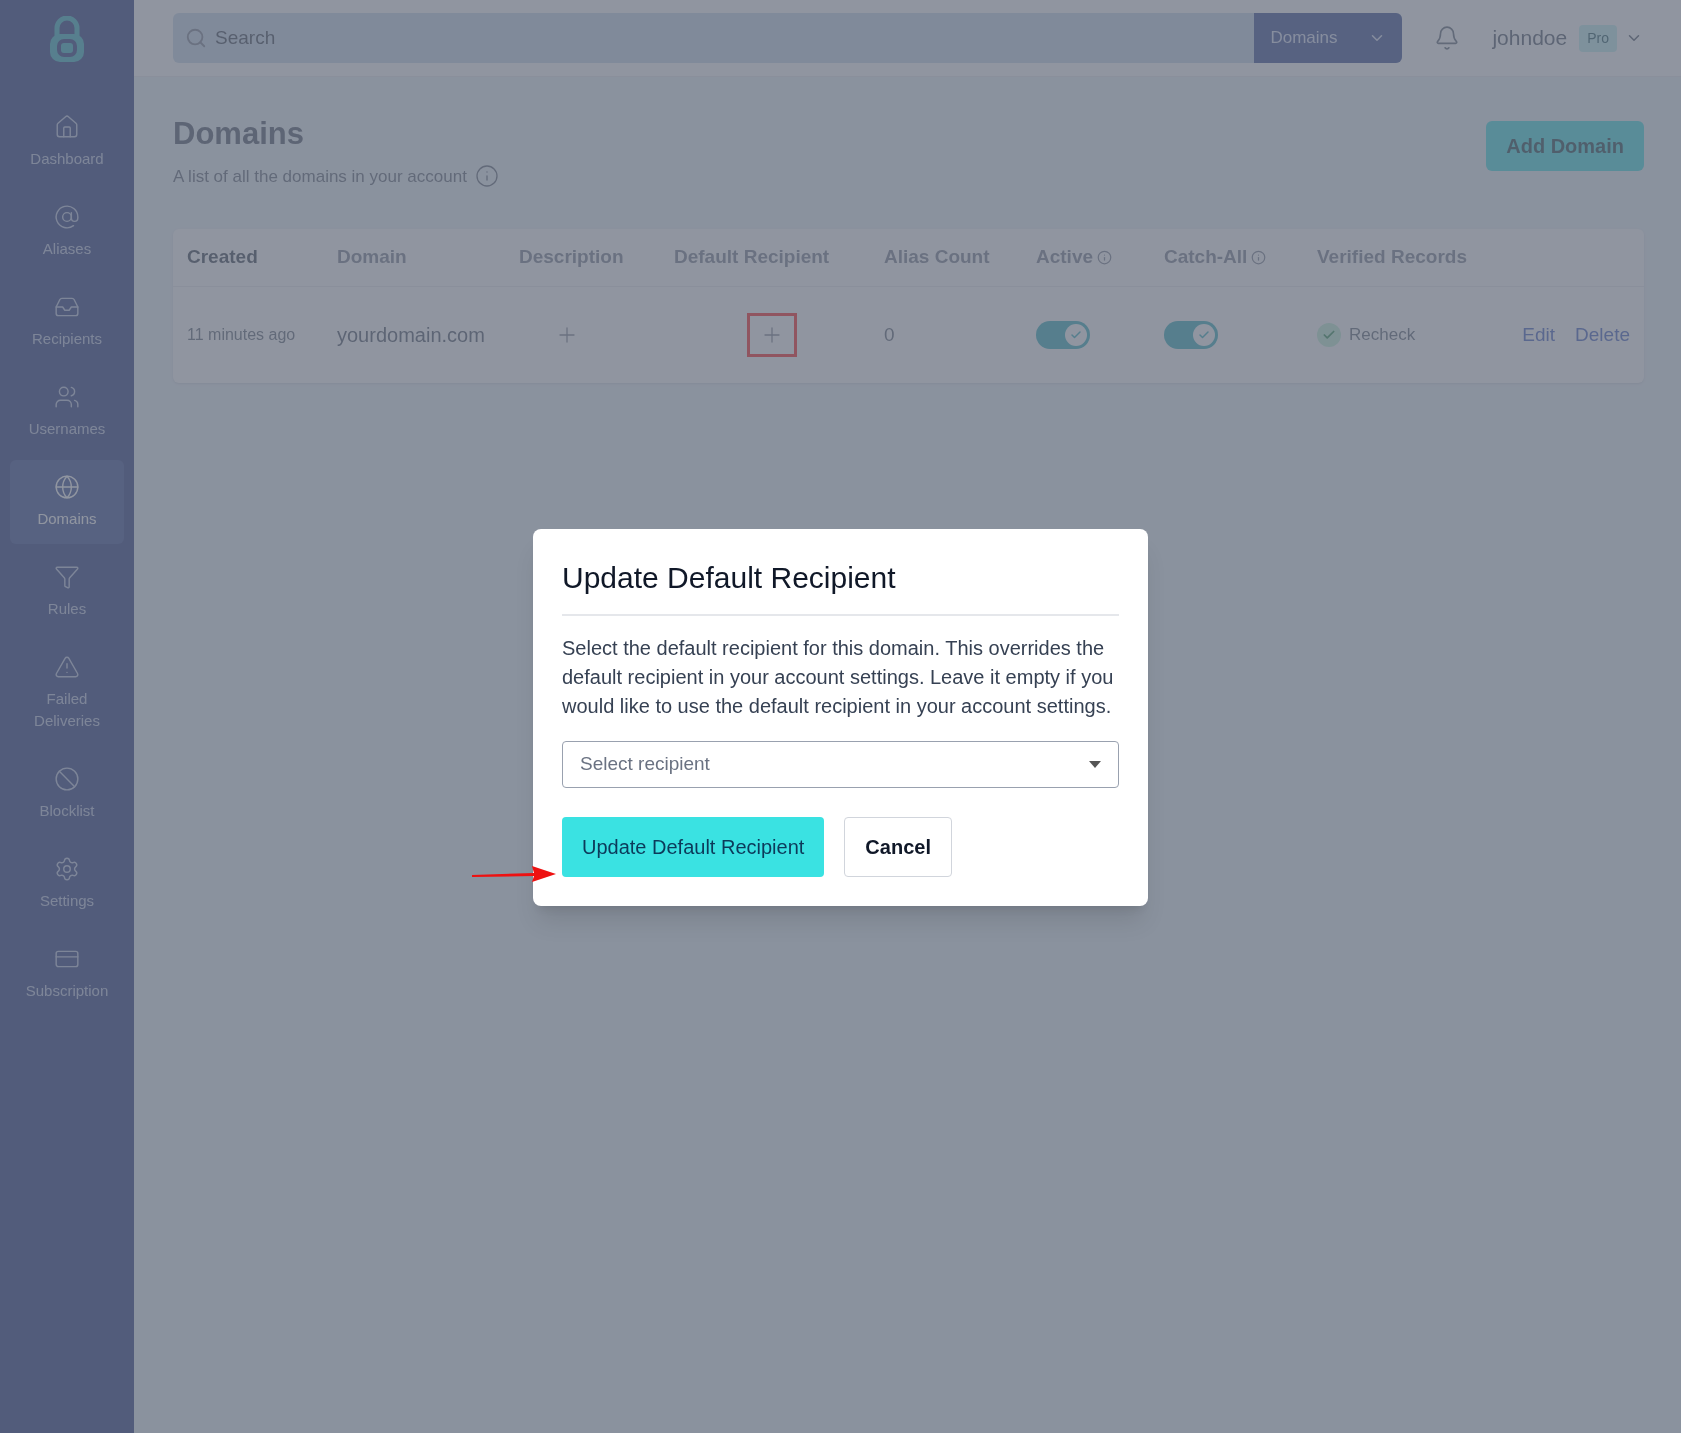 This screenshot has width=1681, height=1433. I want to click on recipient-select: Select recipient, so click(840, 764).